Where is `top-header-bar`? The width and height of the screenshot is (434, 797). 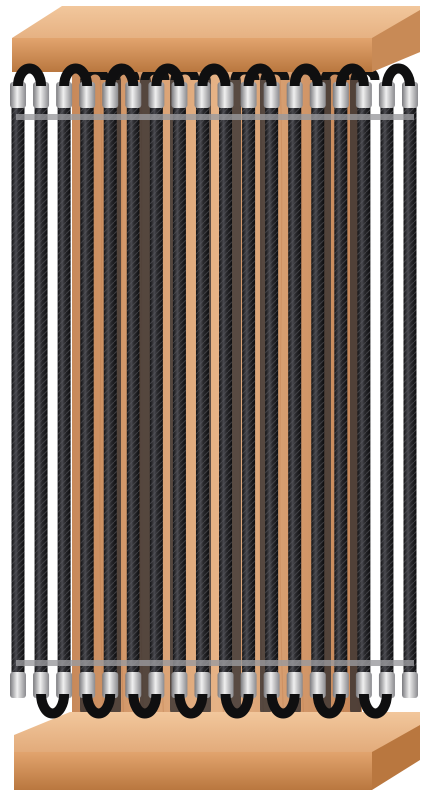
top-header-bar is located at coordinates (215, 117).